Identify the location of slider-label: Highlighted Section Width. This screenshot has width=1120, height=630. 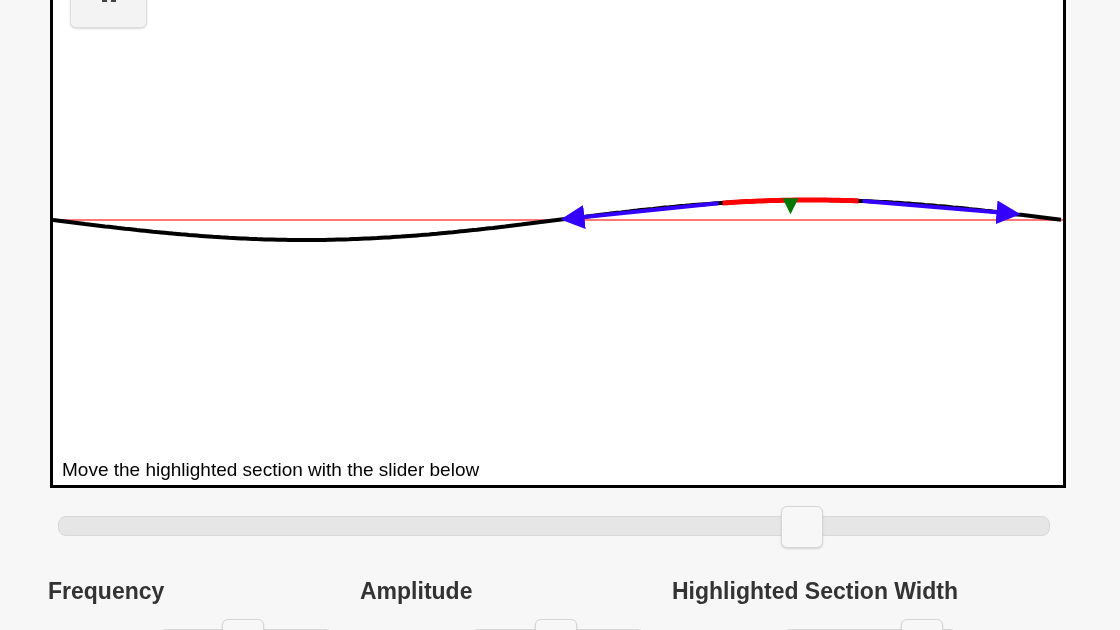
(815, 591).